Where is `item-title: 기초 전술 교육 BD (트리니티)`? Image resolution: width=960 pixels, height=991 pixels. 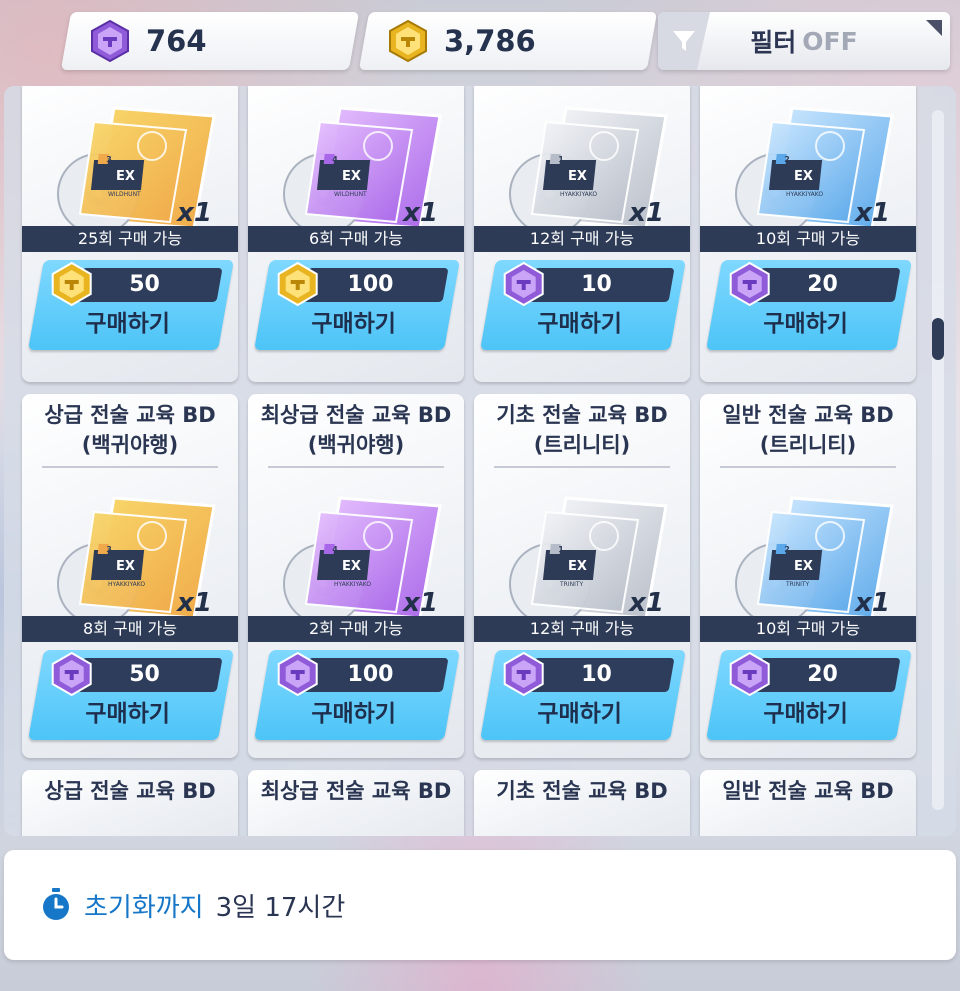
item-title: 기초 전술 교육 BD (트리니티) is located at coordinates (582, 430).